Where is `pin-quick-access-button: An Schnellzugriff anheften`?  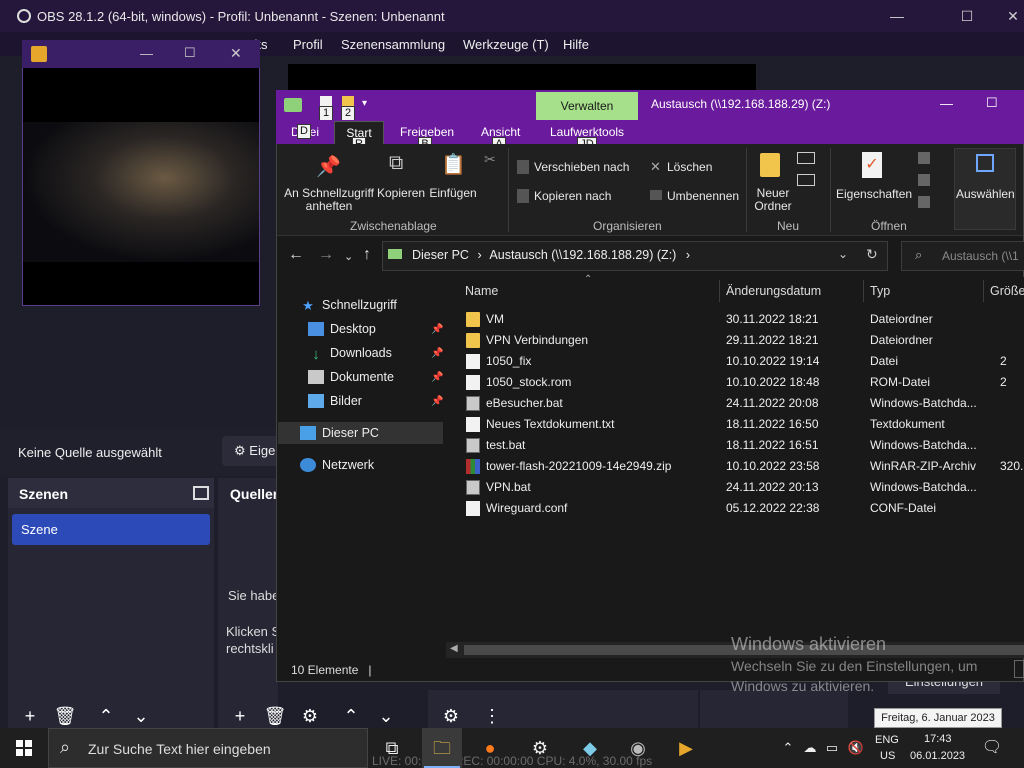
pin-quick-access-button: An Schnellzugriff anheften is located at coordinates (329, 200).